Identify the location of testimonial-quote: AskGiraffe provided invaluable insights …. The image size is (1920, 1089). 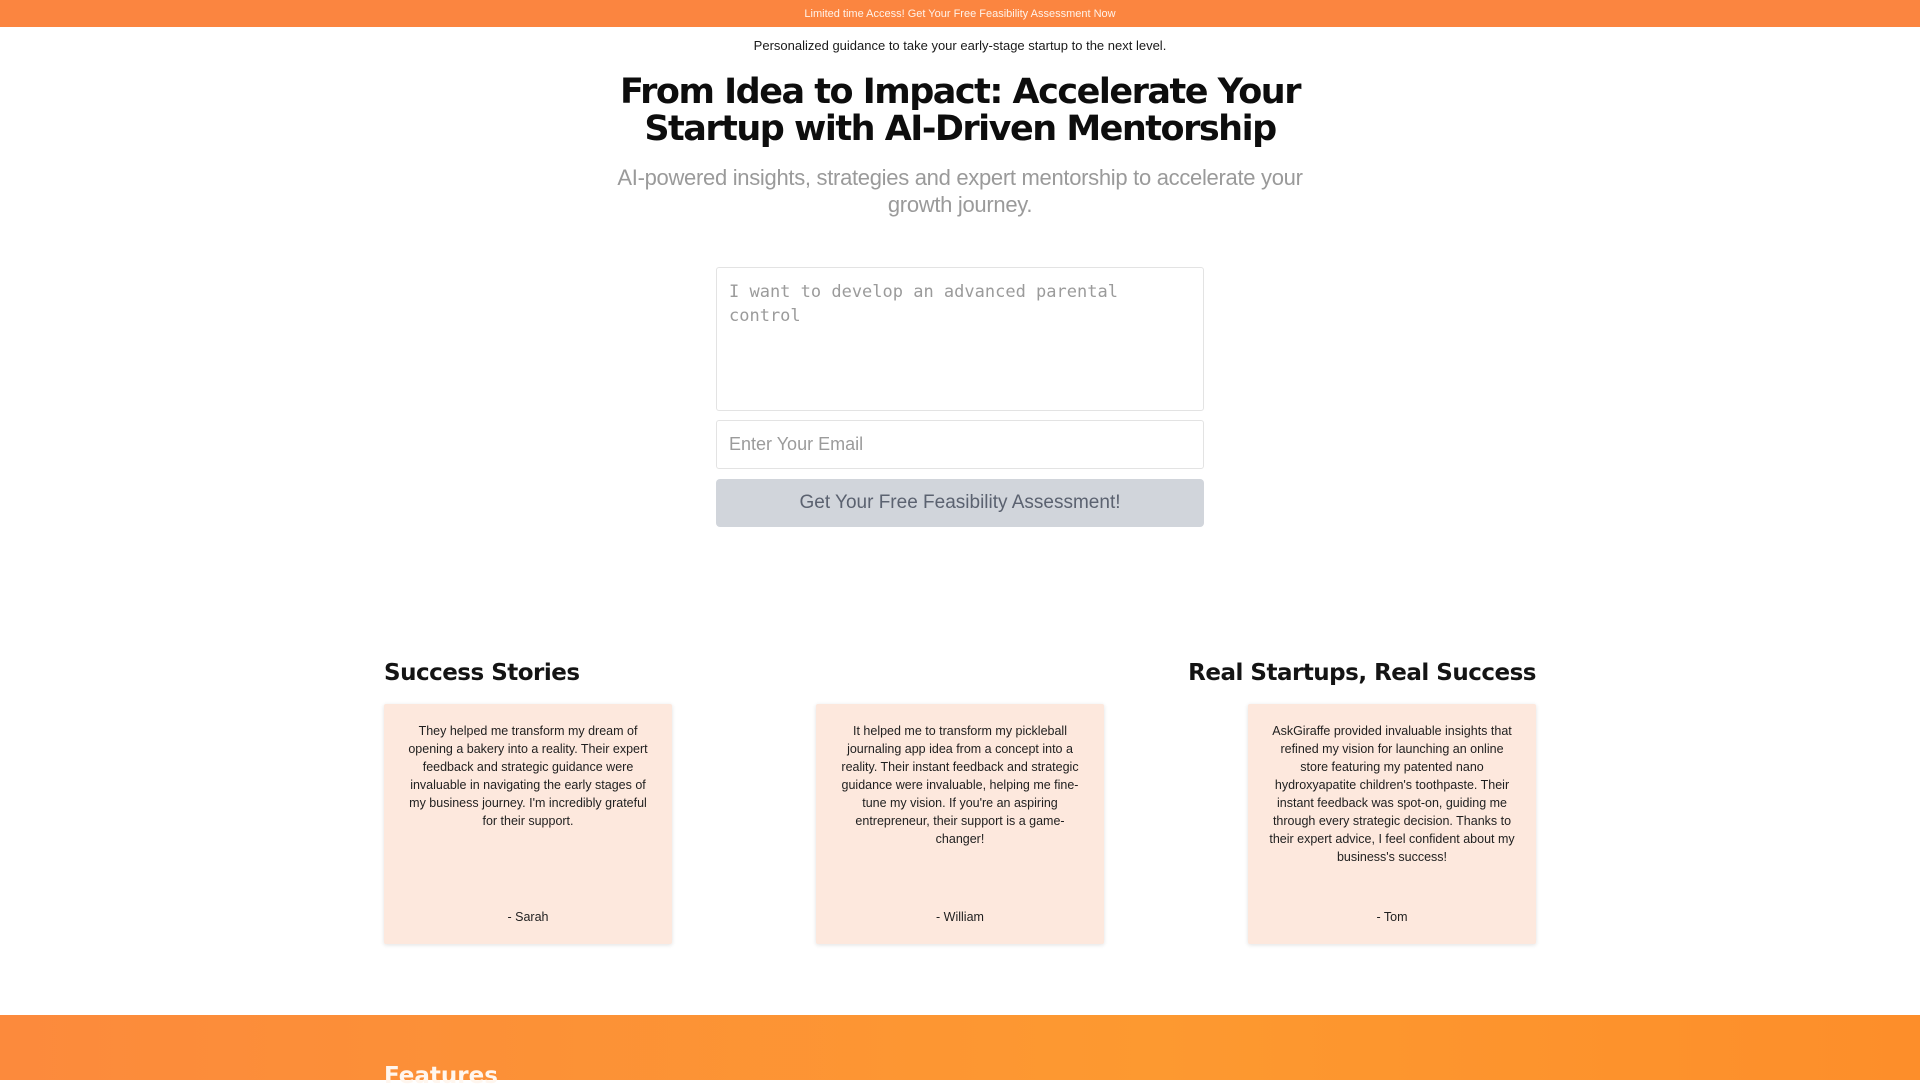
(1392, 794).